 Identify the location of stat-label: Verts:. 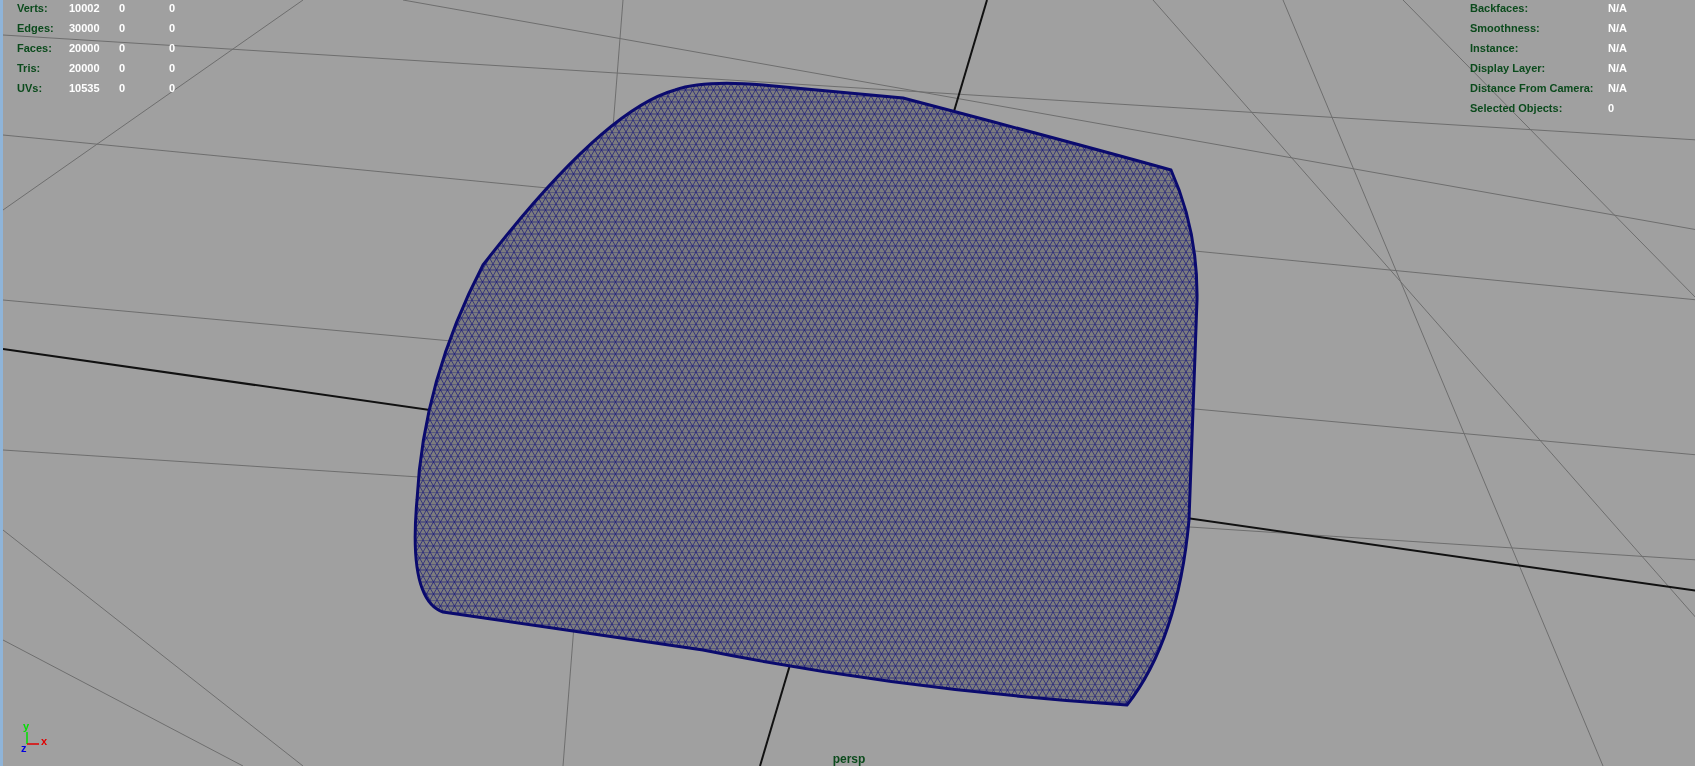
(33, 8).